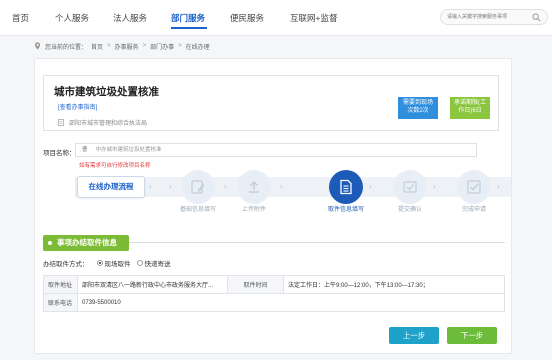 Image resolution: width=552 pixels, height=360 pixels. What do you see at coordinates (127, 46) in the screenshot?
I see `breadcrumb-item-services: 办事服务` at bounding box center [127, 46].